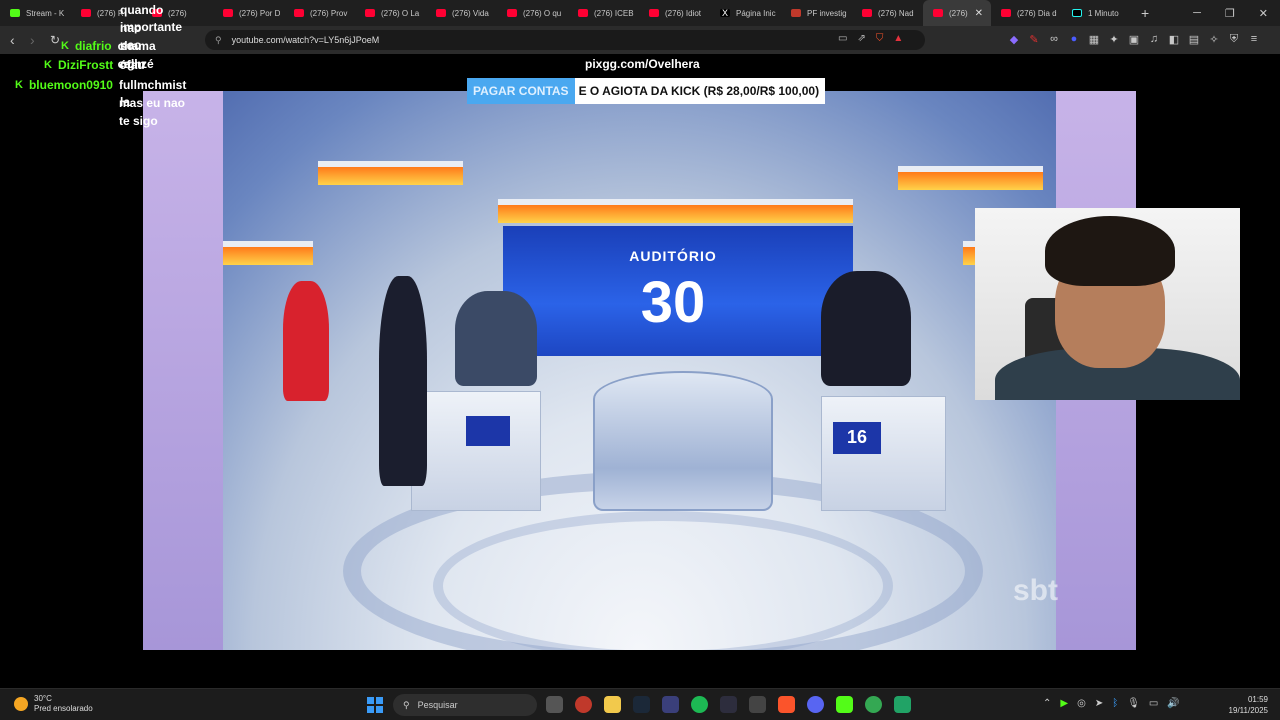 This screenshot has width=1280, height=720. Describe the element at coordinates (1054, 39) in the screenshot. I see `extension-icon: ∞` at that location.